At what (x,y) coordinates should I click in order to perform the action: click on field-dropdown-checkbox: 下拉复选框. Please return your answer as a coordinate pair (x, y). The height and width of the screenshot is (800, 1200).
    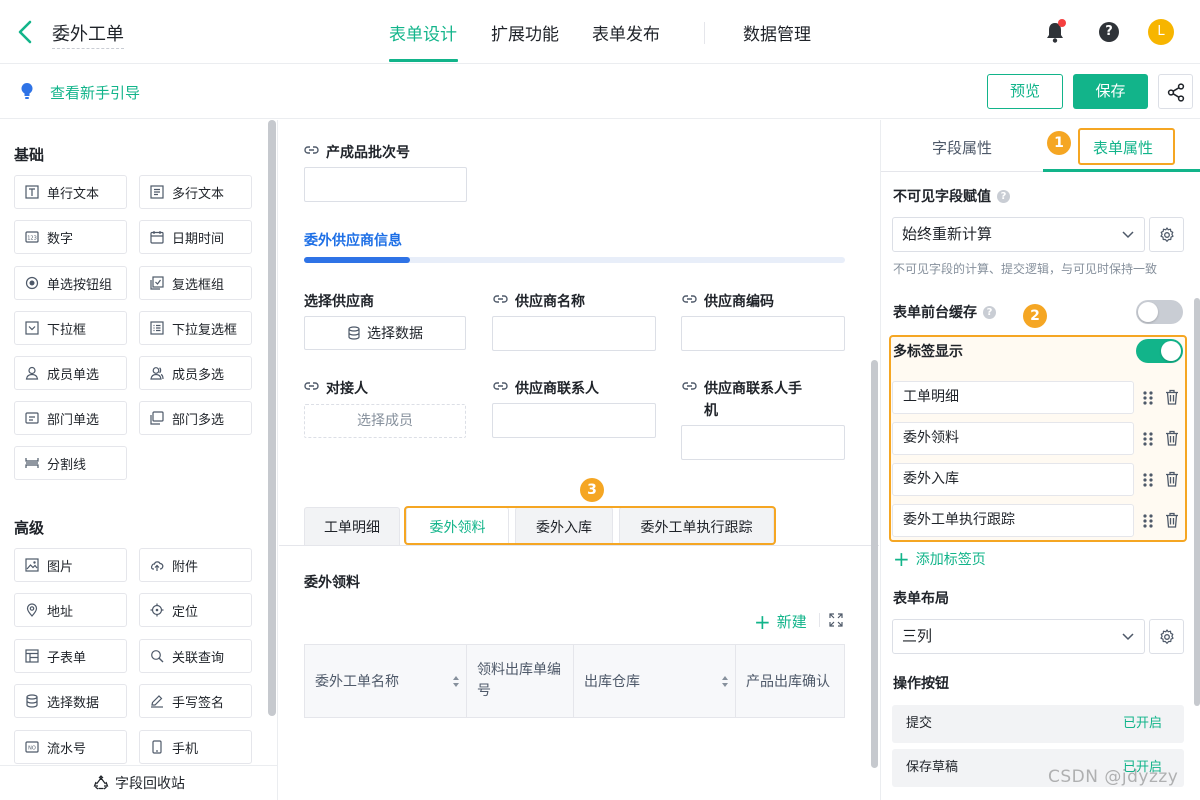
    Looking at the image, I should click on (195, 328).